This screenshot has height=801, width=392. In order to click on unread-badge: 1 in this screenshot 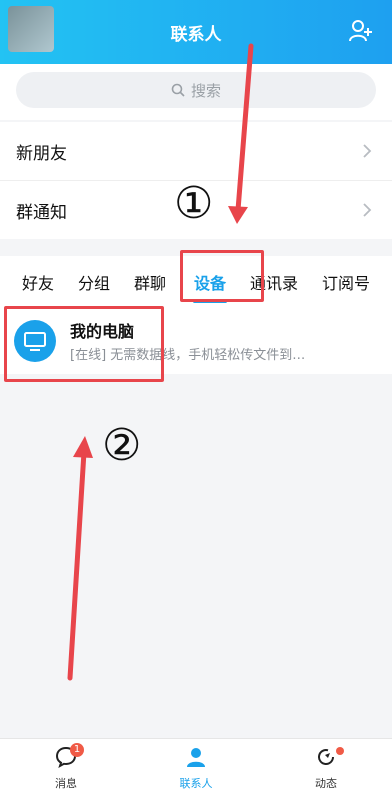, I will do `click(77, 750)`.